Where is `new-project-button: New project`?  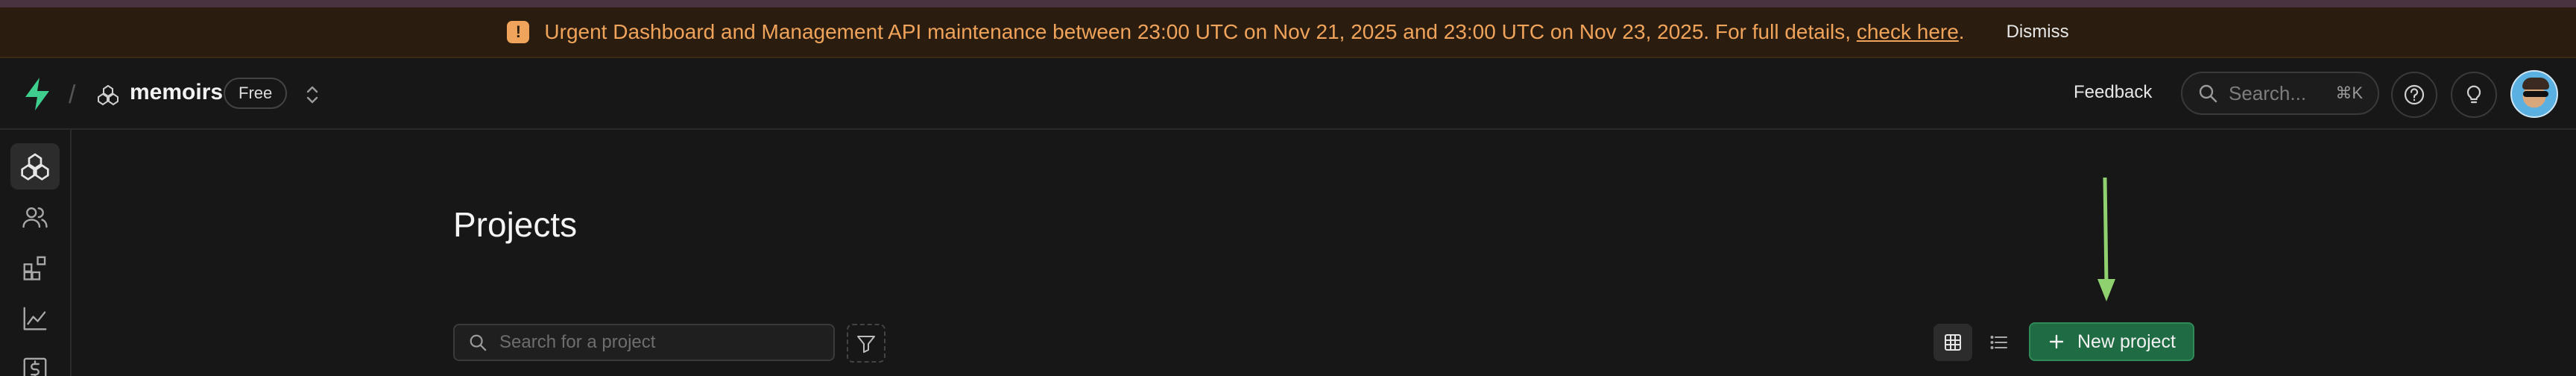 new-project-button: New project is located at coordinates (2111, 341).